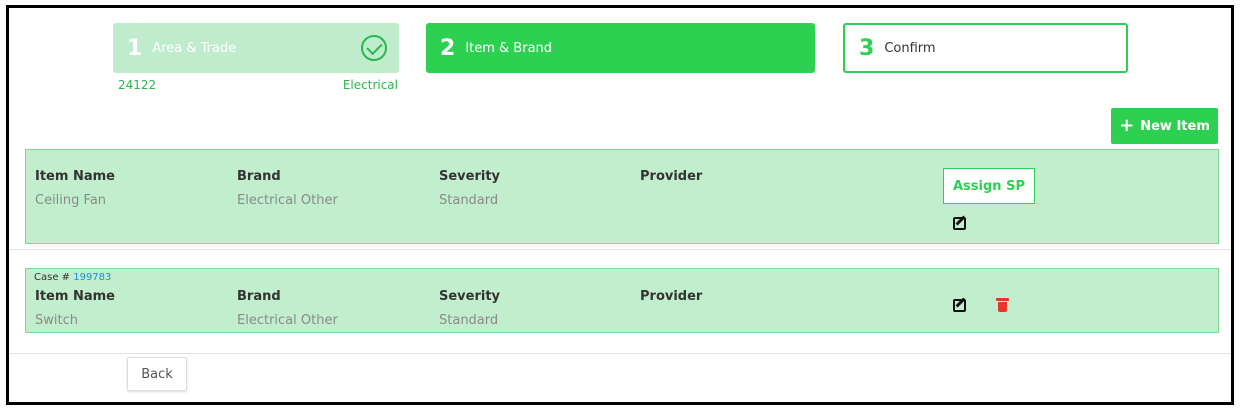 Image resolution: width=1242 pixels, height=410 pixels. I want to click on step-label: Area & Trade, so click(194, 48).